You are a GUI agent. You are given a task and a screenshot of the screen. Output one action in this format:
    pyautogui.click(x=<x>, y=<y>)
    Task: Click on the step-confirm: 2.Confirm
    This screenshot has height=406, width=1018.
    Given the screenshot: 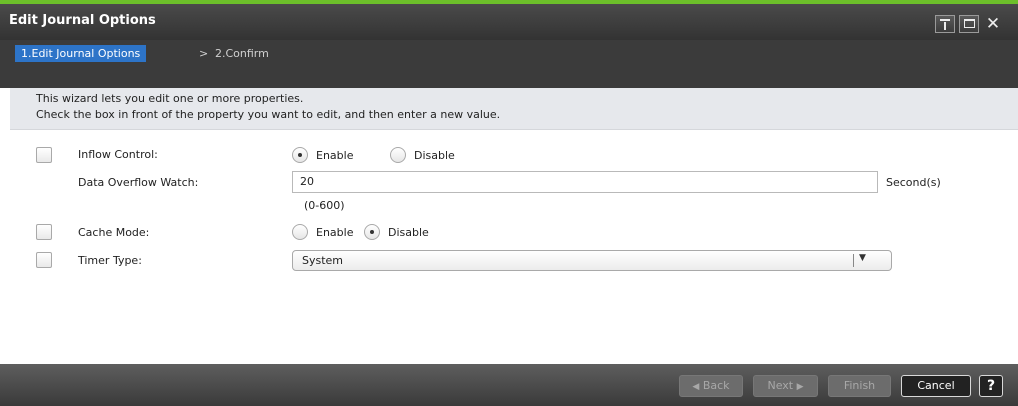 What is the action you would take?
    pyautogui.click(x=242, y=53)
    